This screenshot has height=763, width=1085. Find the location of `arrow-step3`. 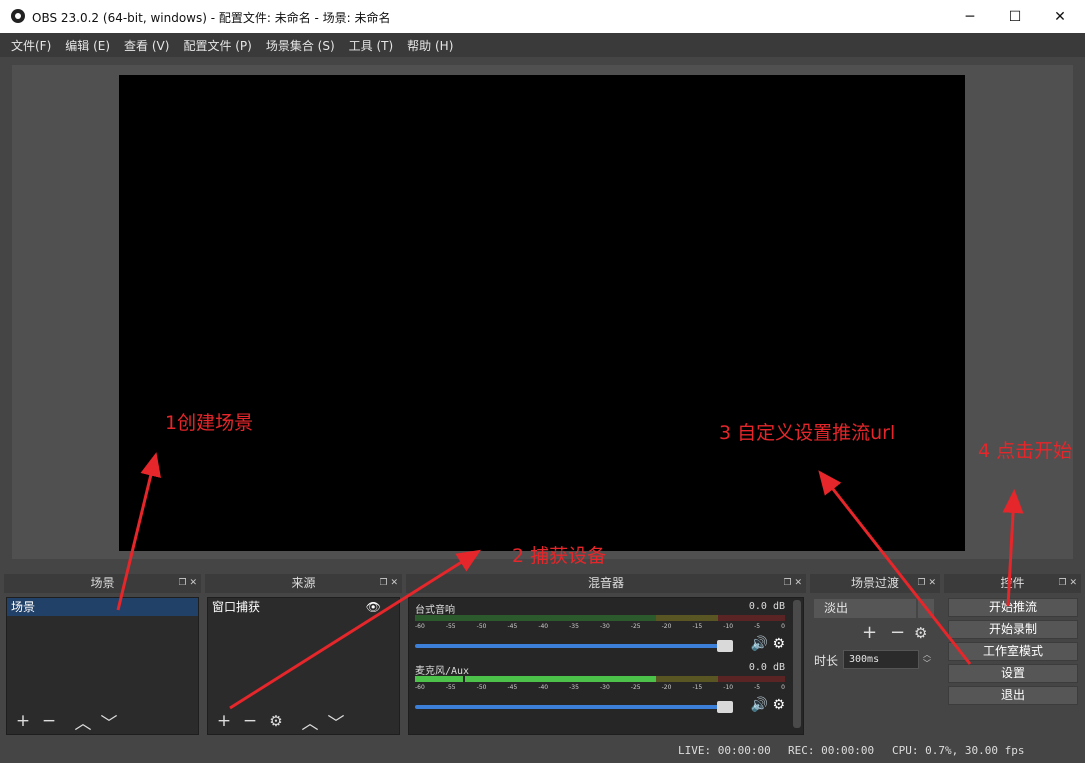

arrow-step3 is located at coordinates (895, 567).